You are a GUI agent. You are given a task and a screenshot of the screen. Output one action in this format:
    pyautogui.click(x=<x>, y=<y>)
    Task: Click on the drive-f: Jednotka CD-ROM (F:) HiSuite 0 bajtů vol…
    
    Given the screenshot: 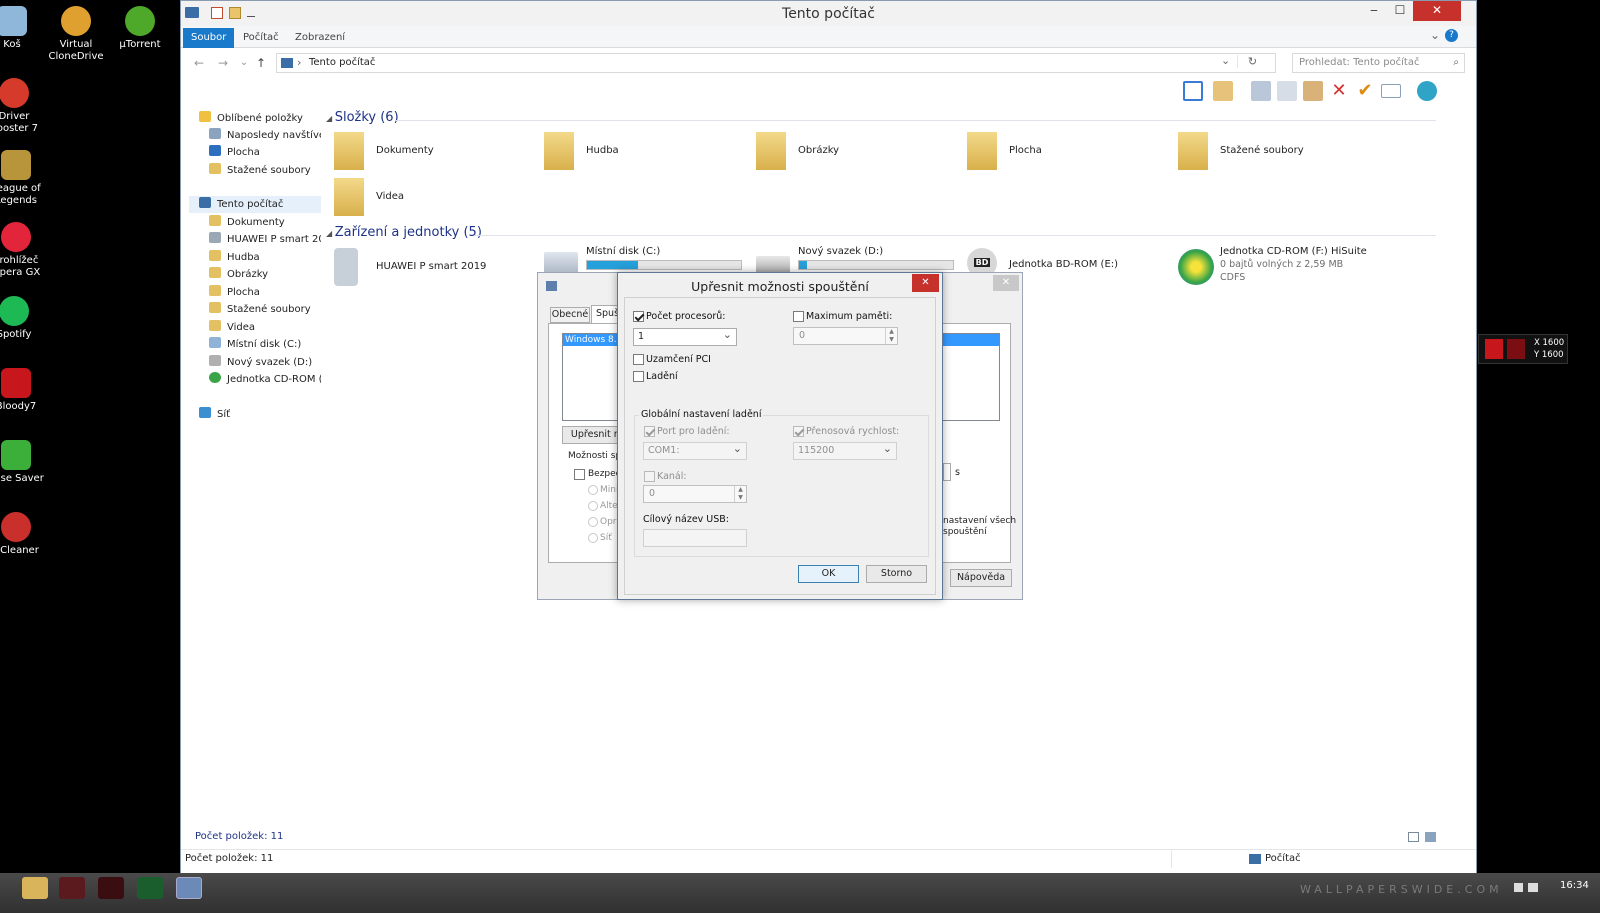 What is the action you would take?
    pyautogui.click(x=1298, y=269)
    